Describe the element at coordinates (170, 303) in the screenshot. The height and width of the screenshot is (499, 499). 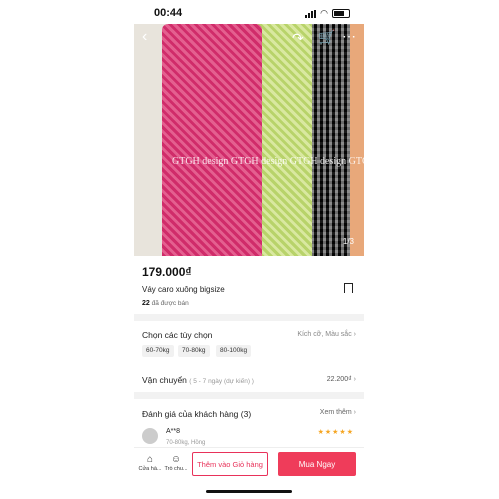
I see `sold-label: đã được bán` at that location.